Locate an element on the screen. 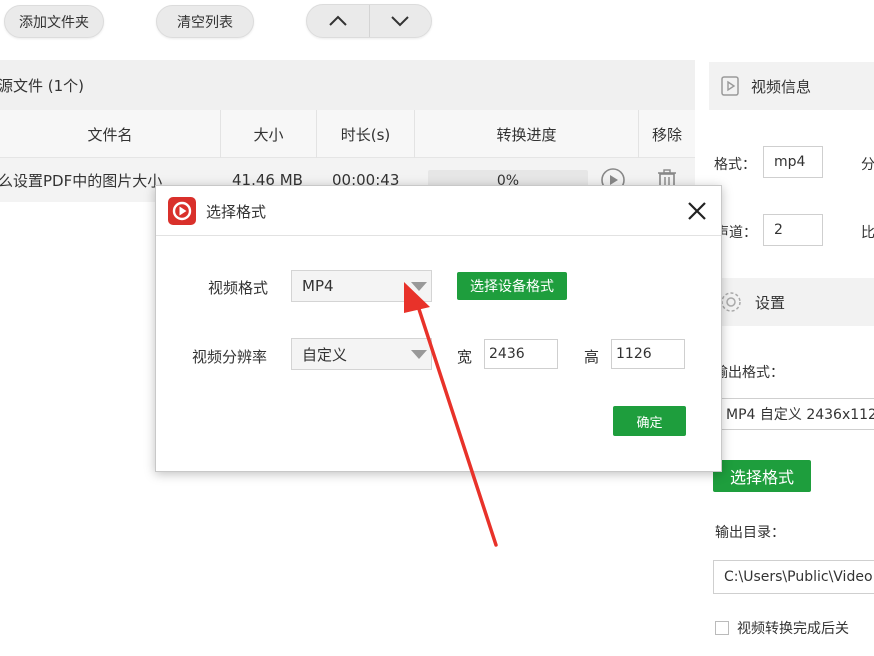 This screenshot has height=656, width=874. clear-list-label: 清空列表 is located at coordinates (205, 22).